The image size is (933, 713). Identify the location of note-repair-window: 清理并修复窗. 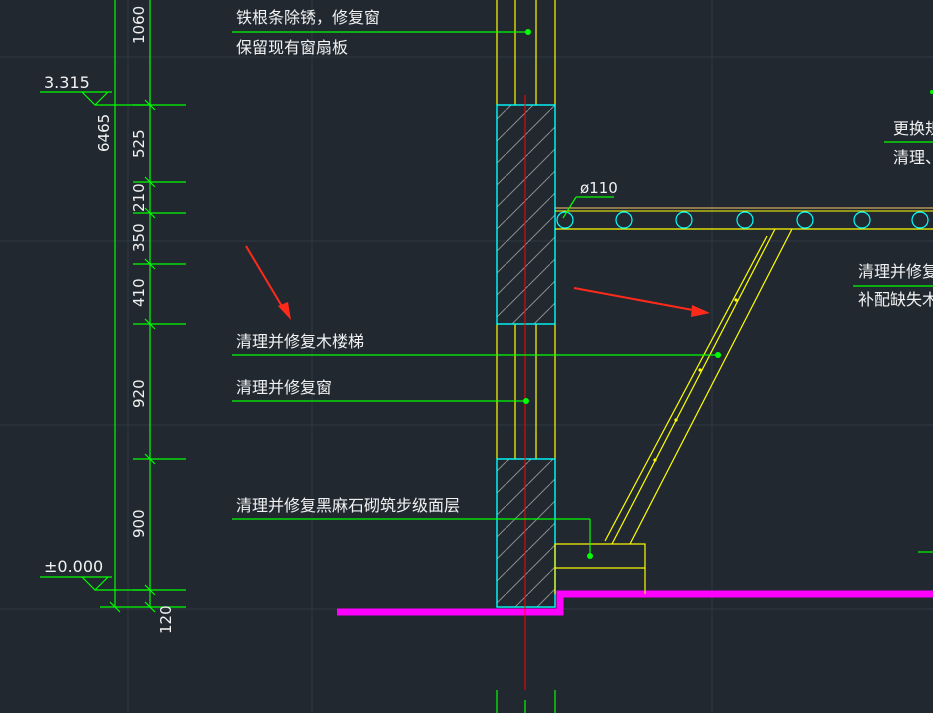
(284, 387).